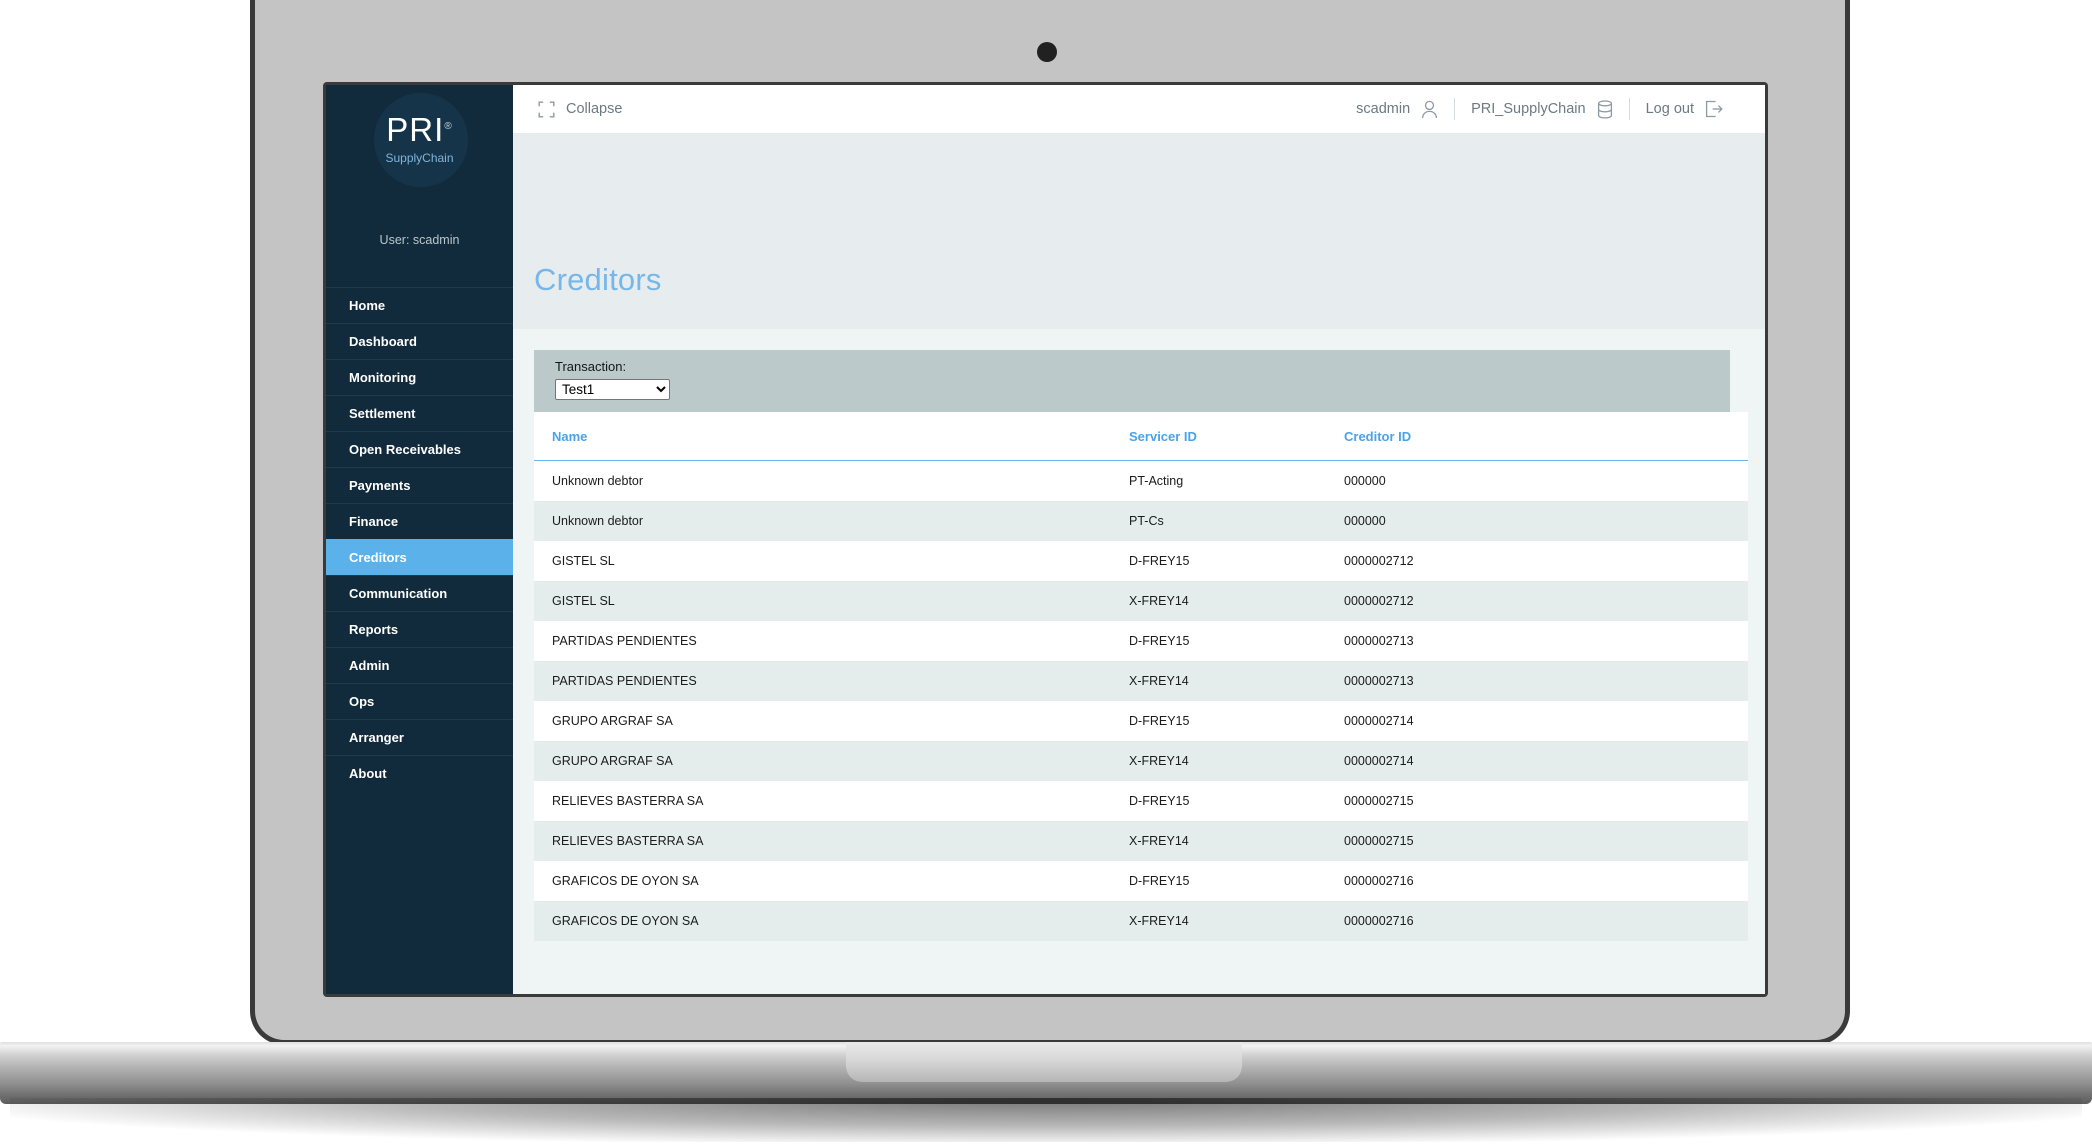 Image resolution: width=2092 pixels, height=1145 pixels. Describe the element at coordinates (1141, 681) in the screenshot. I see `table-row: PARTIDAS PENDIENTES X-FREY14 0000002713` at that location.